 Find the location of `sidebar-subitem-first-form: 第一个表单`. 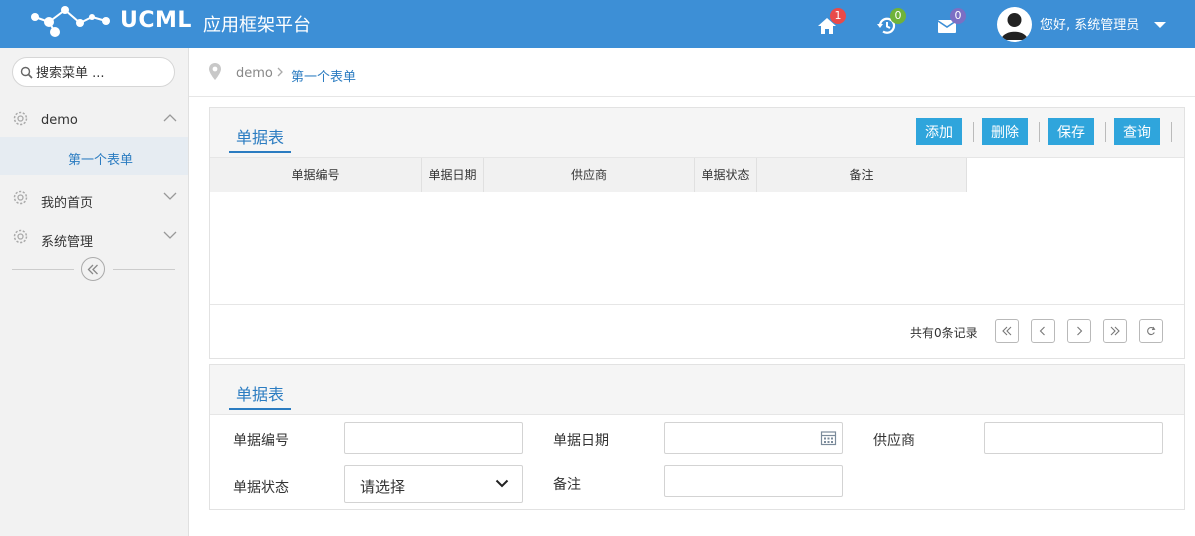

sidebar-subitem-first-form: 第一个表单 is located at coordinates (94, 156).